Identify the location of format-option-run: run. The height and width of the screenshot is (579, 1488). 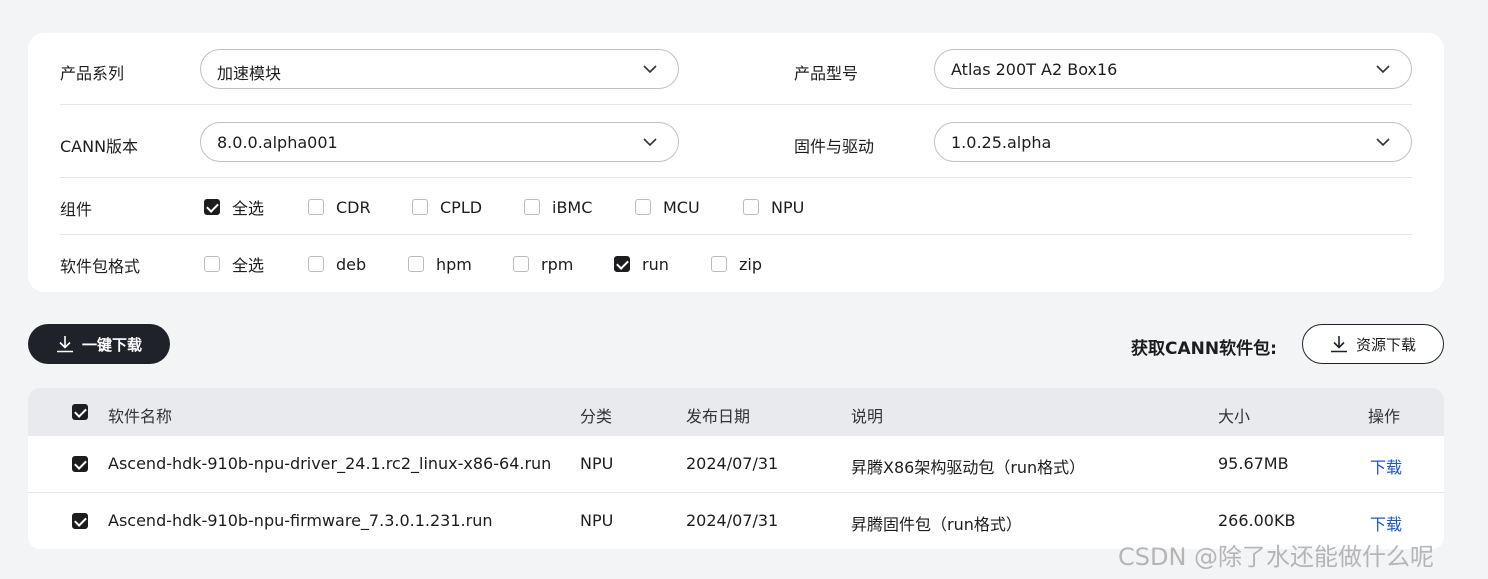
(641, 264).